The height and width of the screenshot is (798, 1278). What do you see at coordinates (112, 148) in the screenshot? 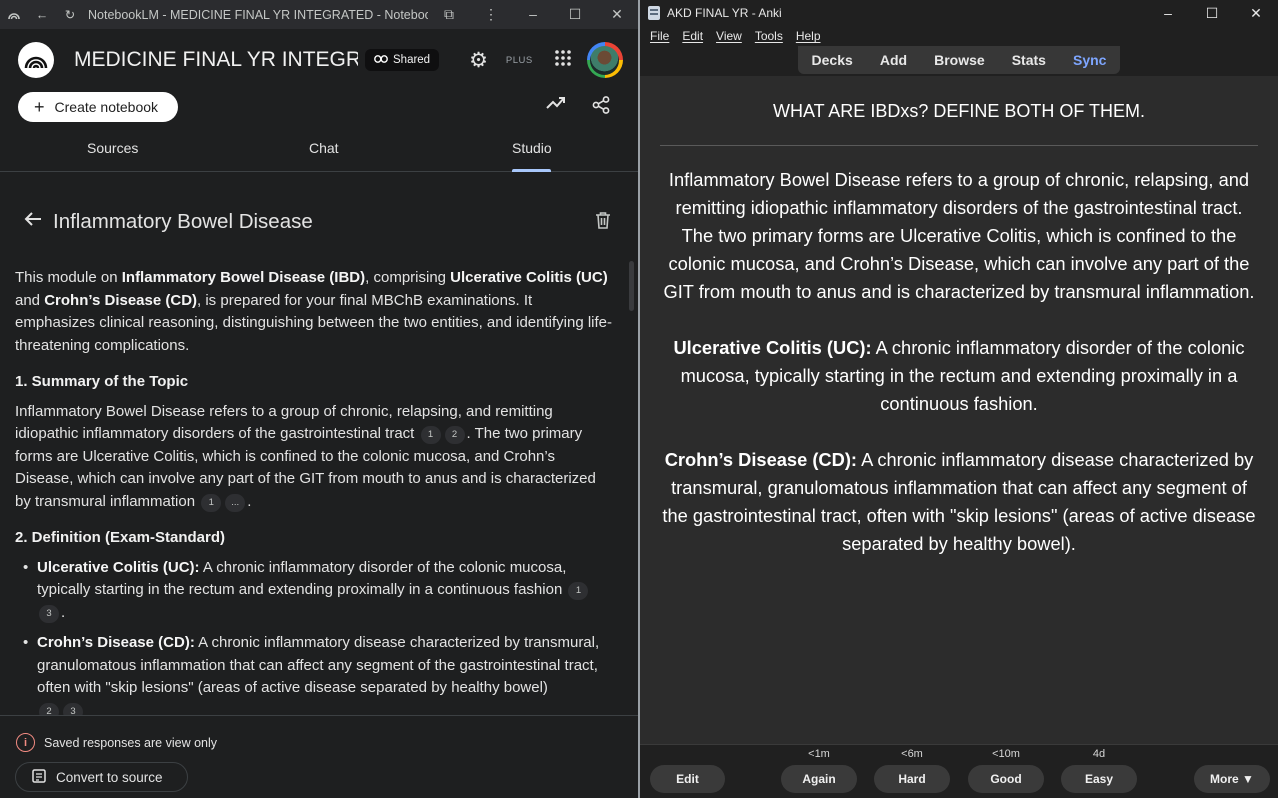
I see `tab-sources: Sources` at bounding box center [112, 148].